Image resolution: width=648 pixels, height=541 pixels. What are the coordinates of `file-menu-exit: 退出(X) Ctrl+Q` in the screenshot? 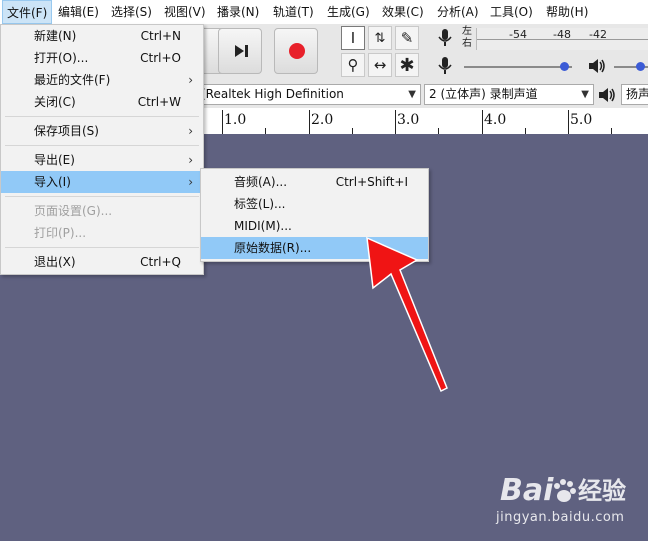 It's located at (102, 262).